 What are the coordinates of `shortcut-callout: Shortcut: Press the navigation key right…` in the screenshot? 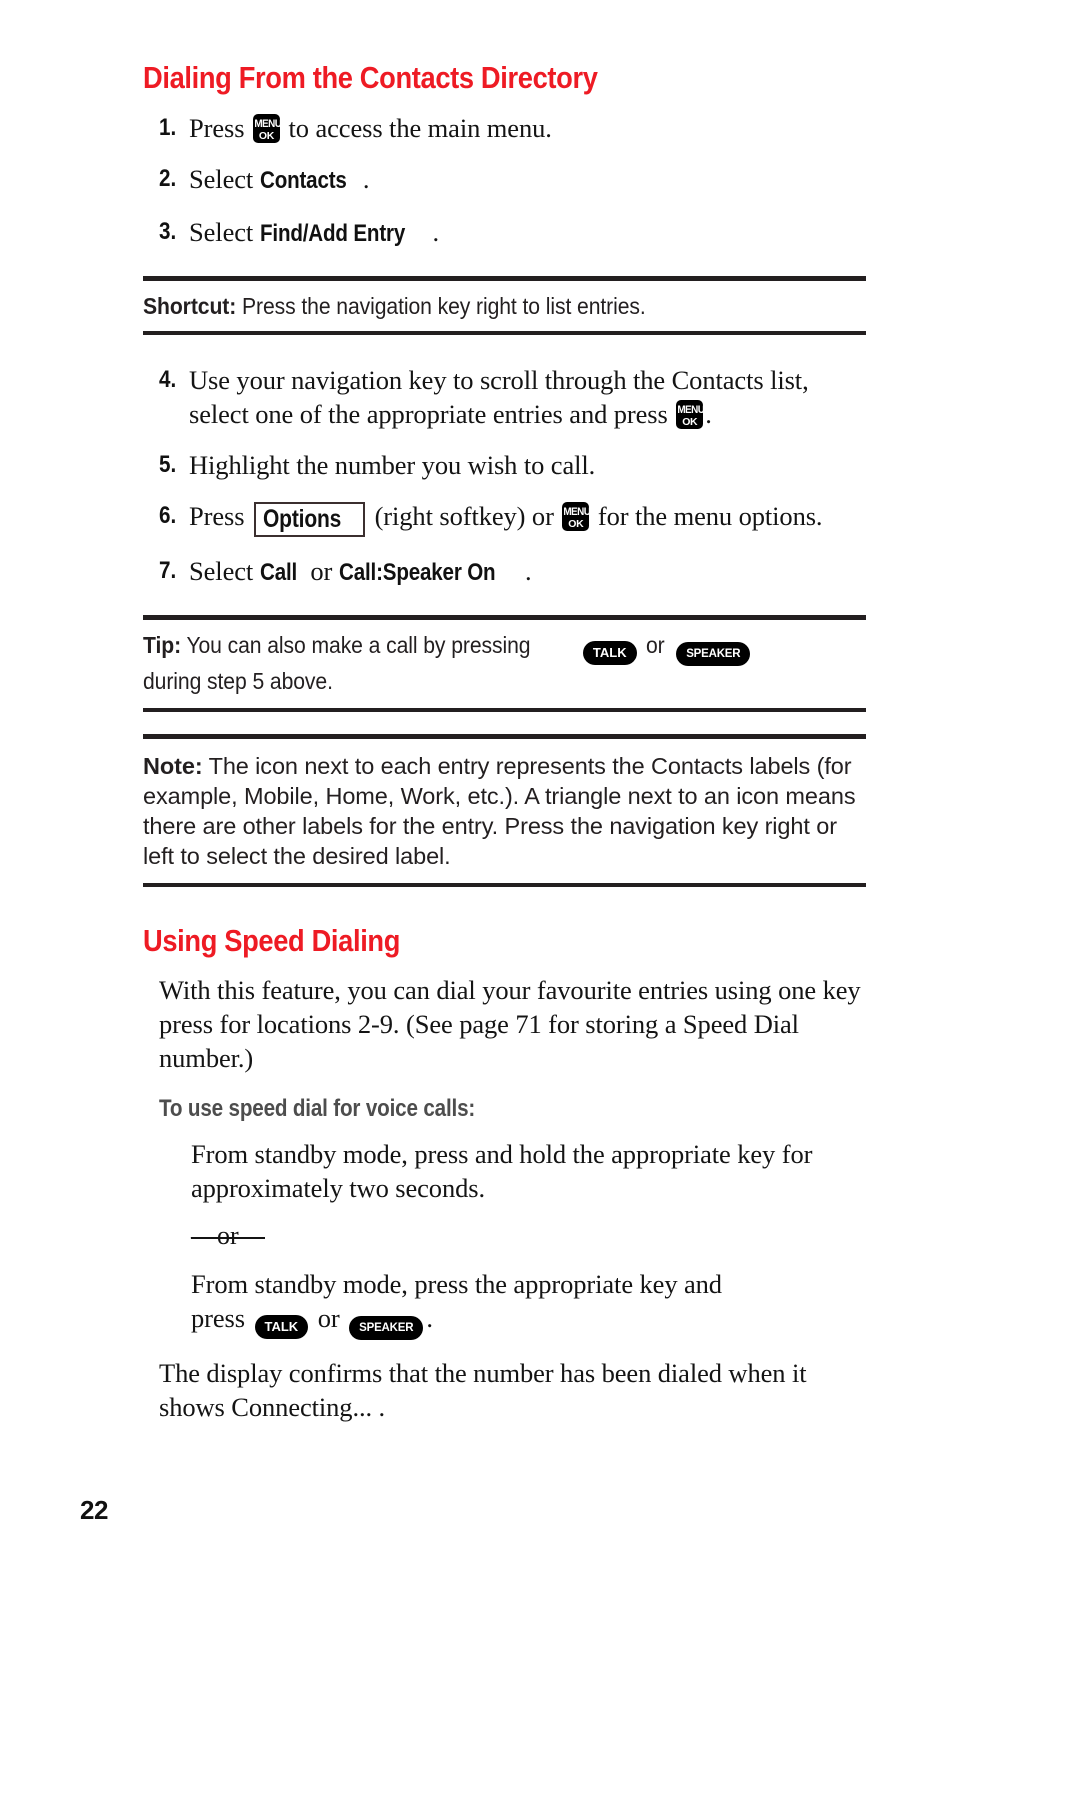 It's located at (504, 306).